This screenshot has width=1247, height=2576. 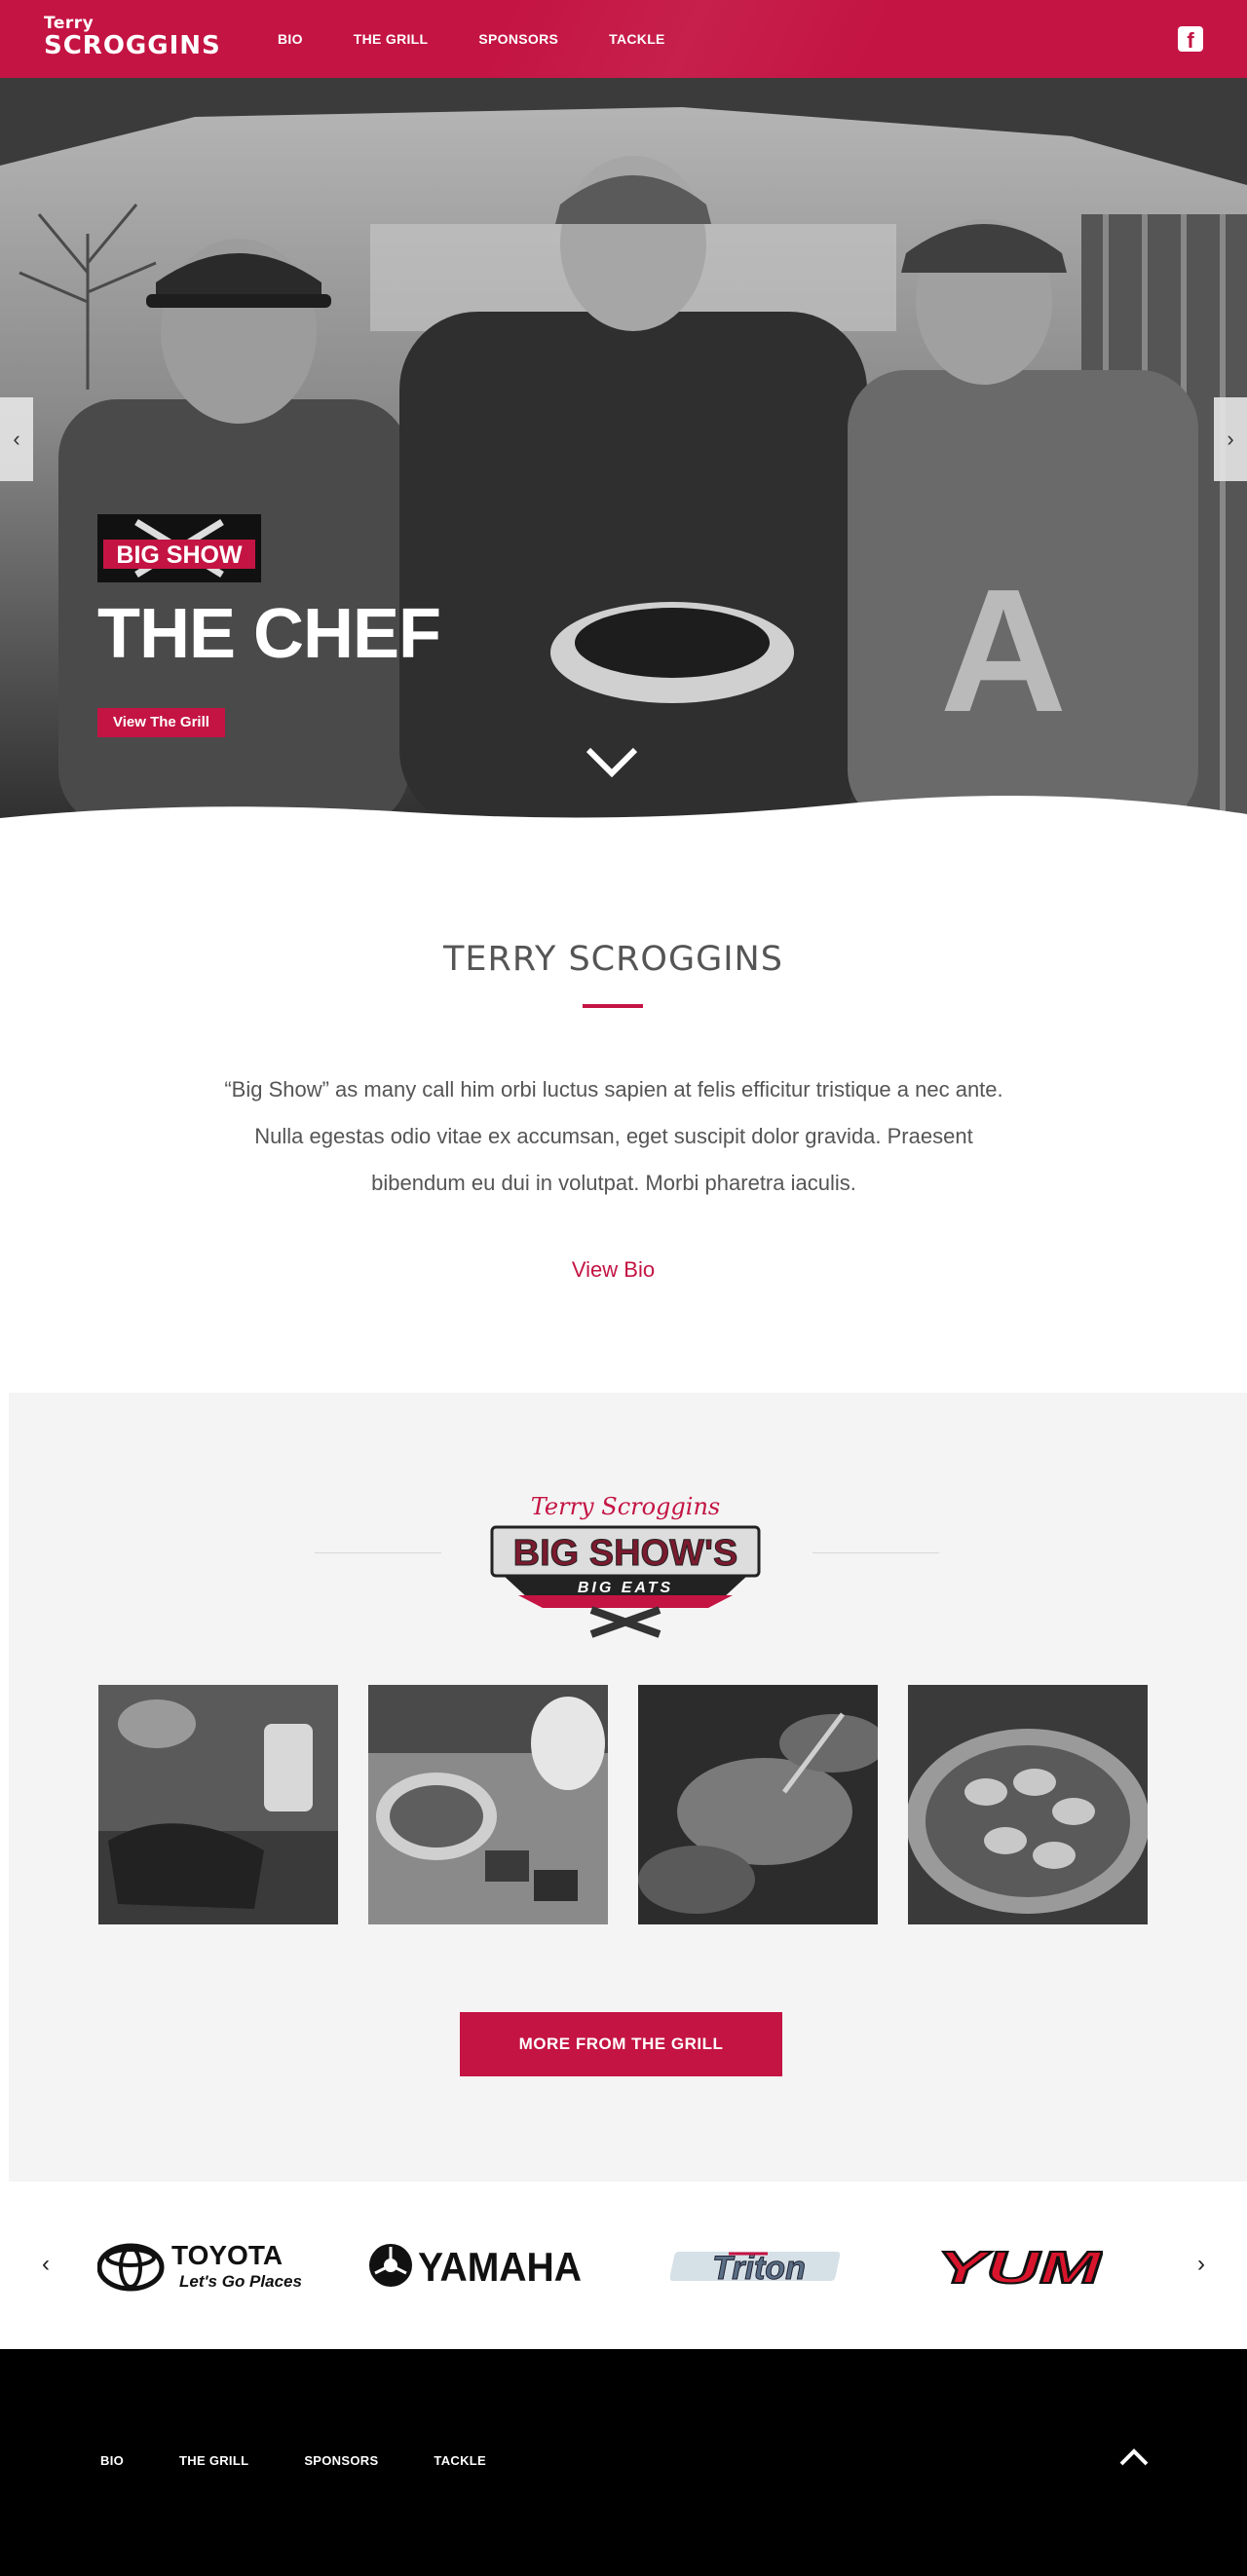 I want to click on yamaha-logo: YAMAHA, so click(x=475, y=2265).